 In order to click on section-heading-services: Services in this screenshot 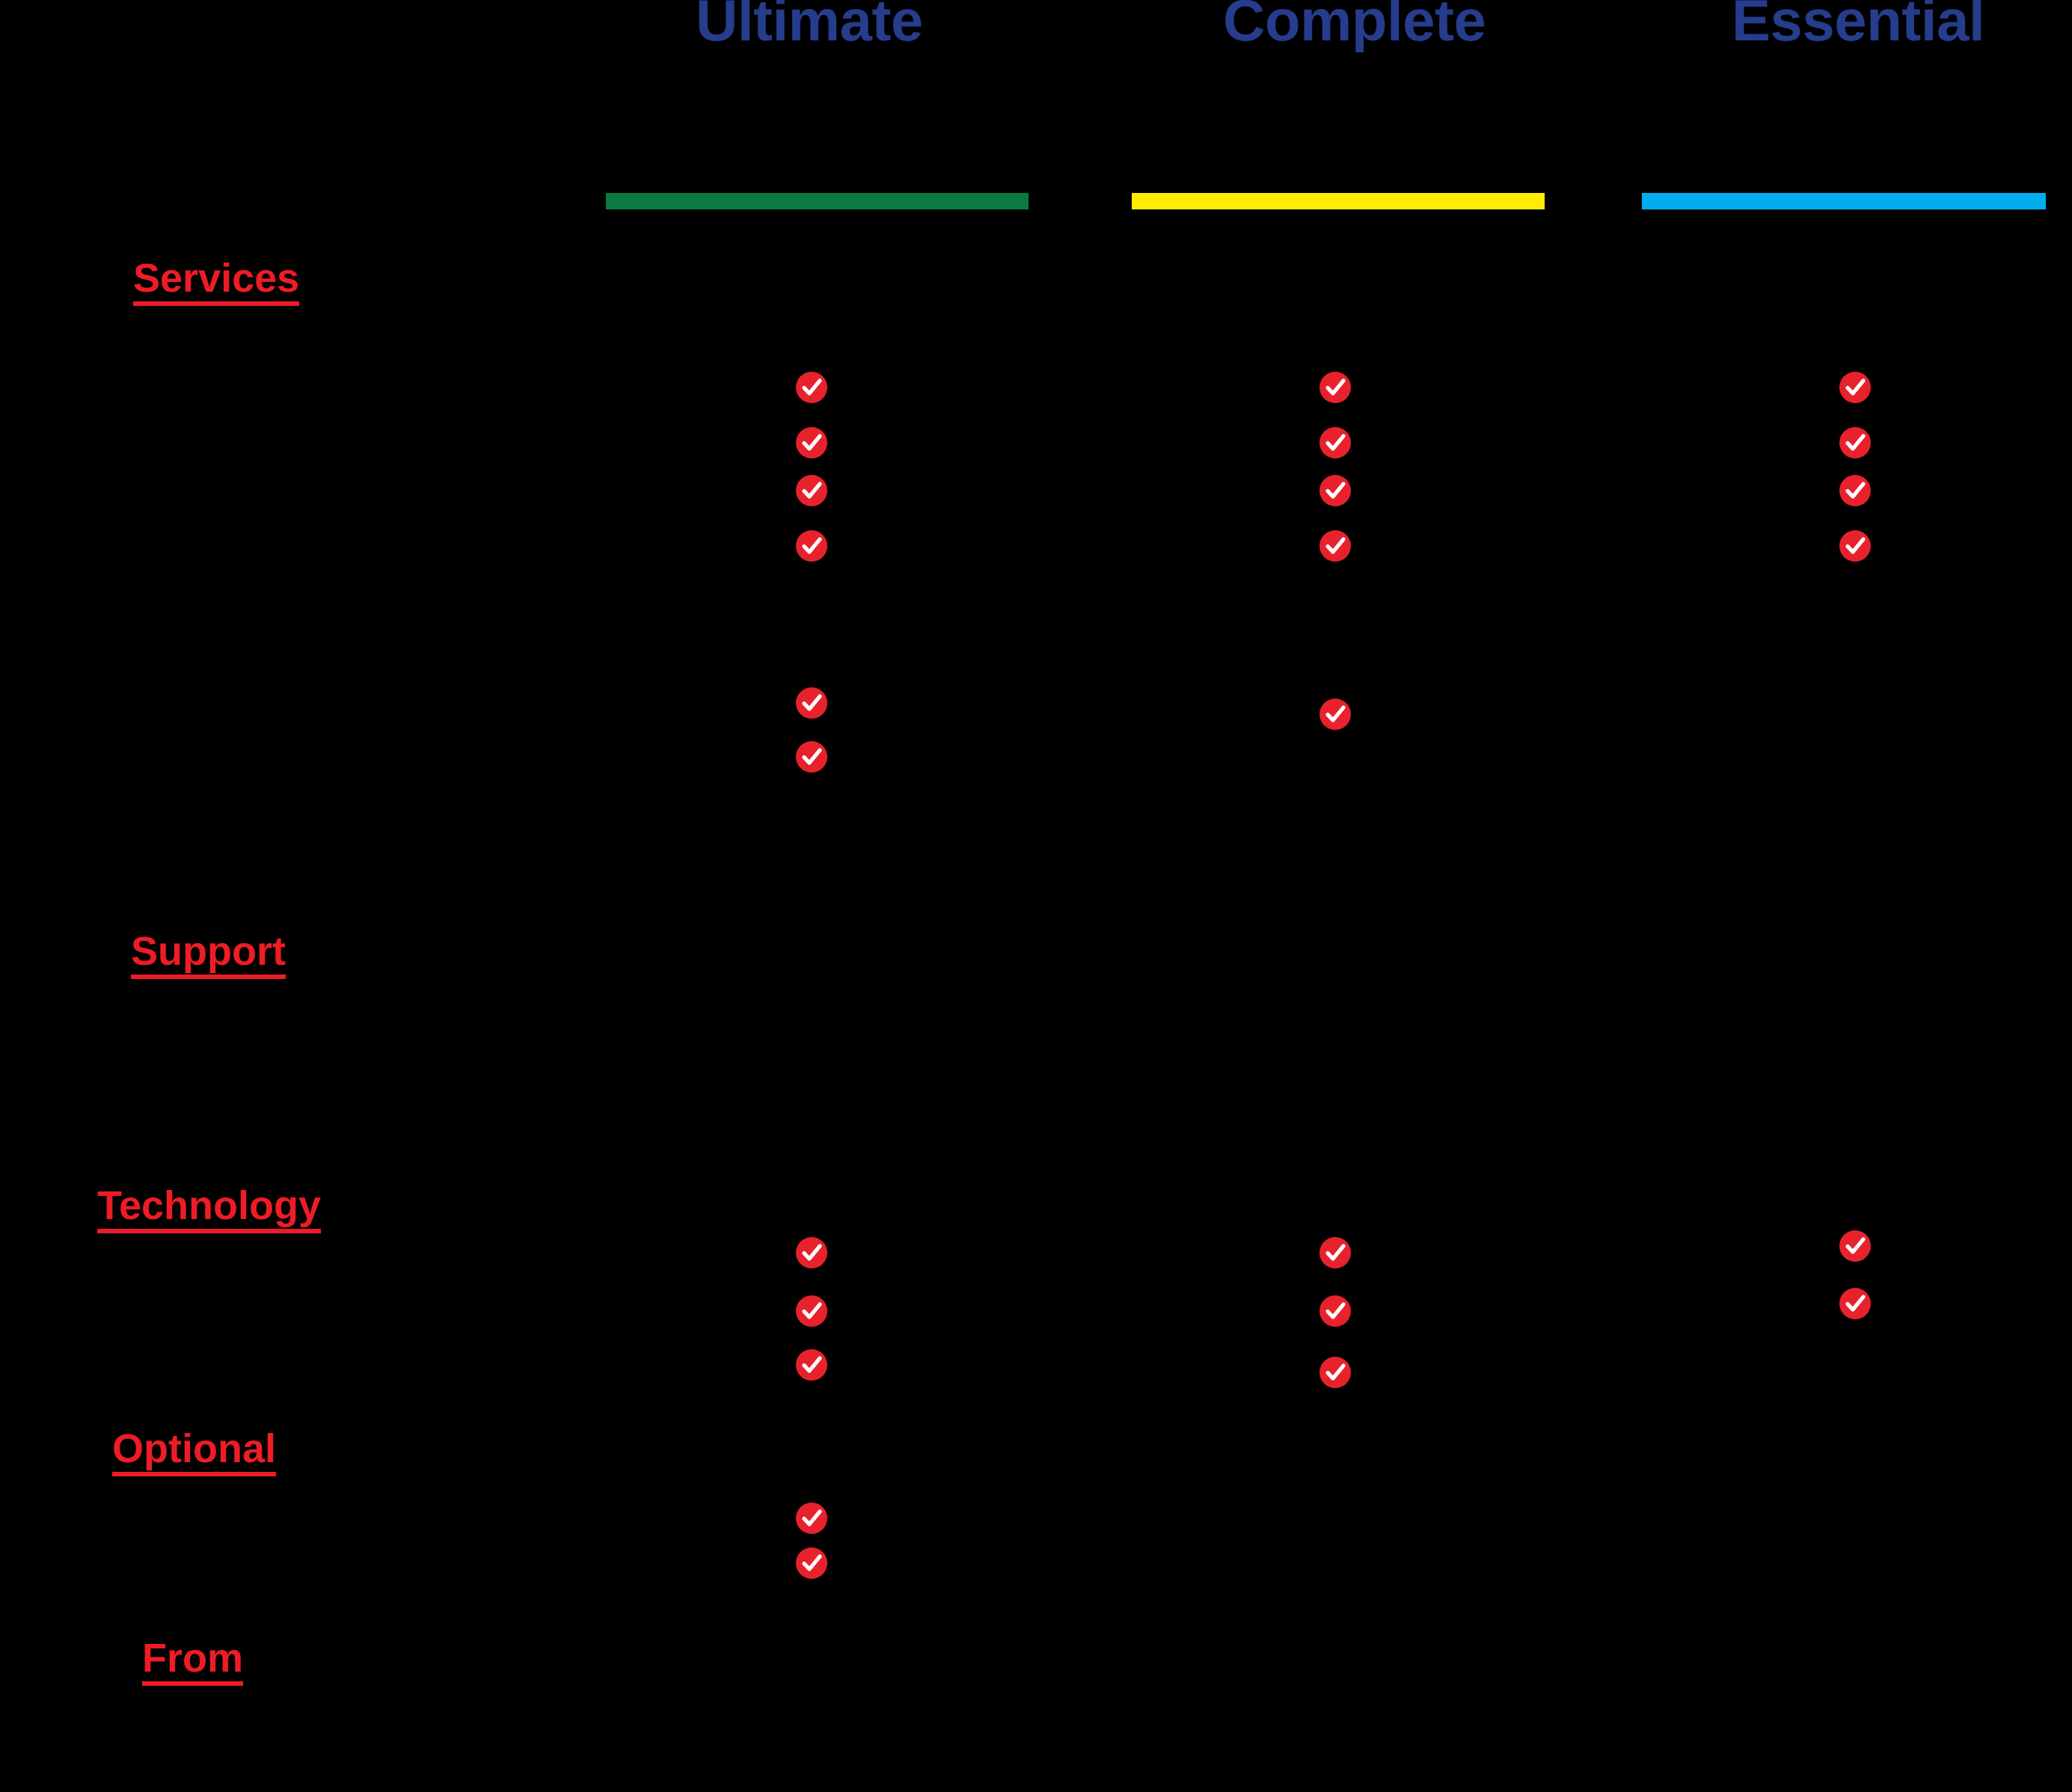, I will do `click(216, 282)`.